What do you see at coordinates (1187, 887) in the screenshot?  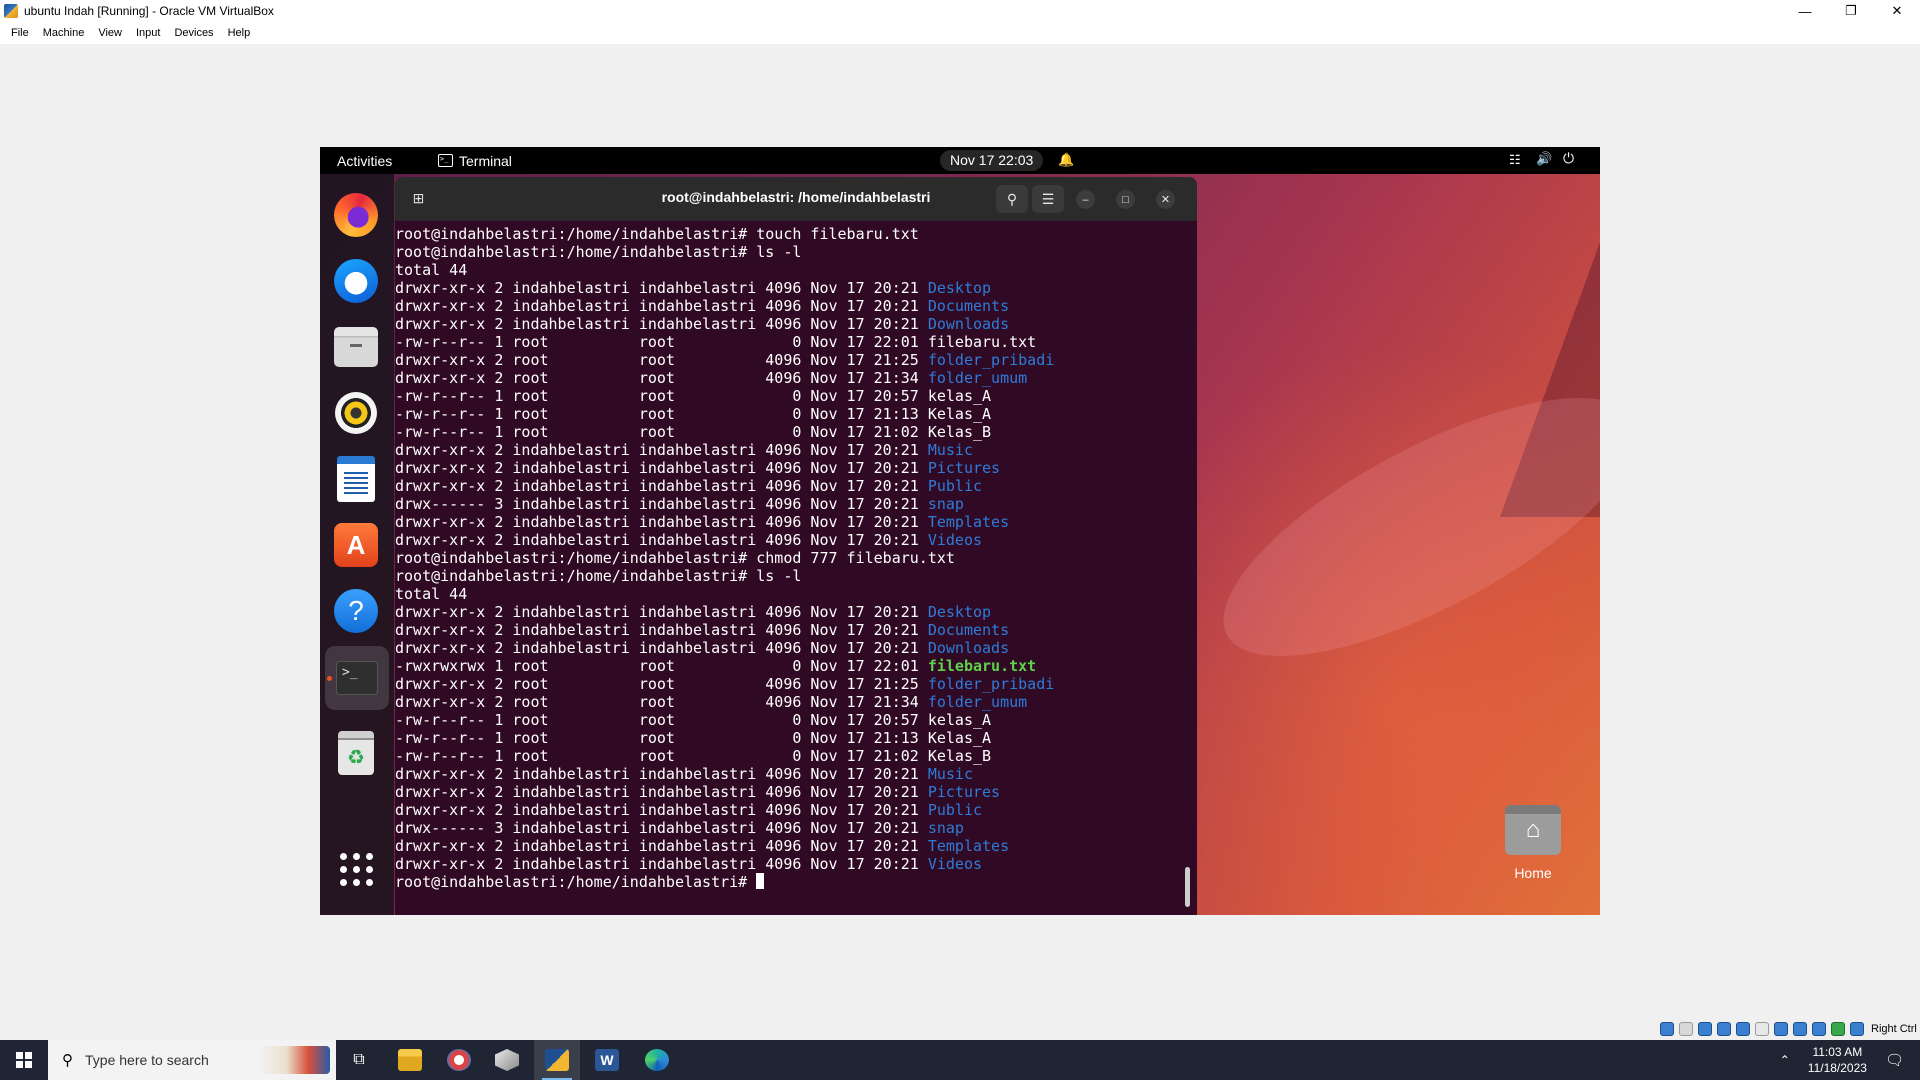 I see `terminal-scrollbar` at bounding box center [1187, 887].